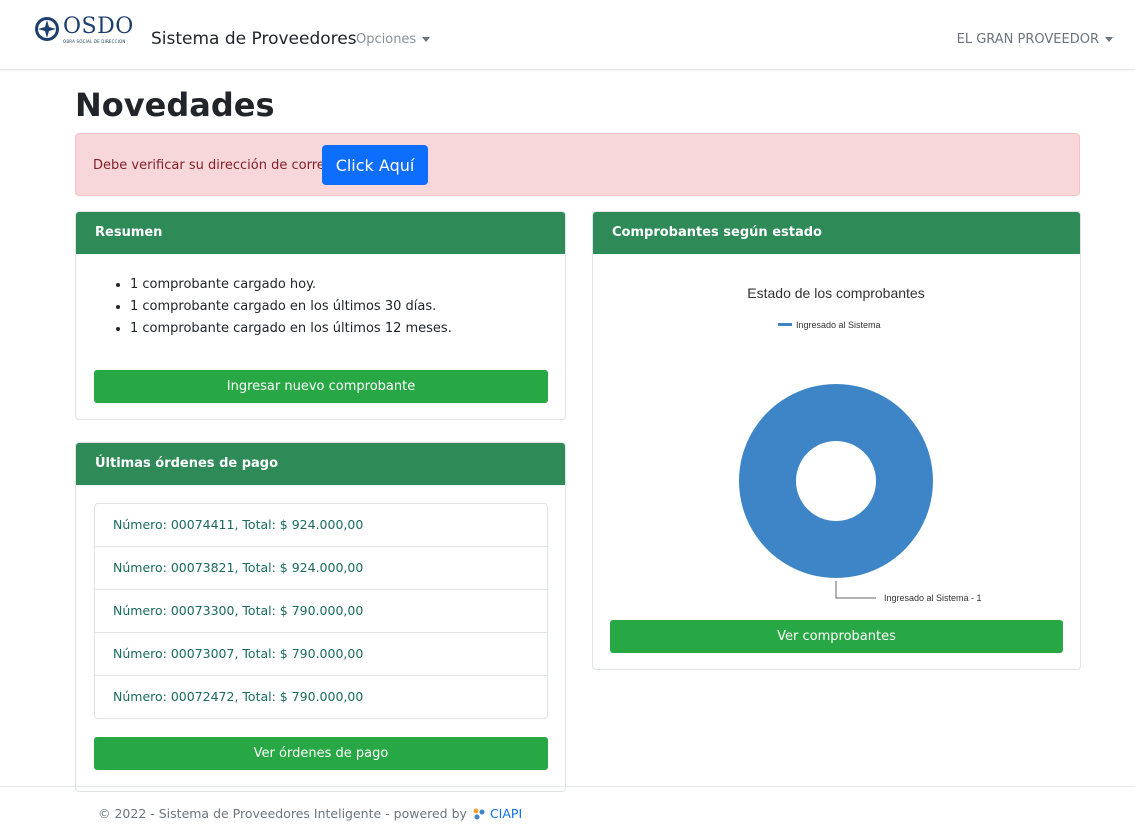 Image resolution: width=1135 pixels, height=832 pixels. Describe the element at coordinates (386, 39) in the screenshot. I see `options-label: Opciones` at that location.